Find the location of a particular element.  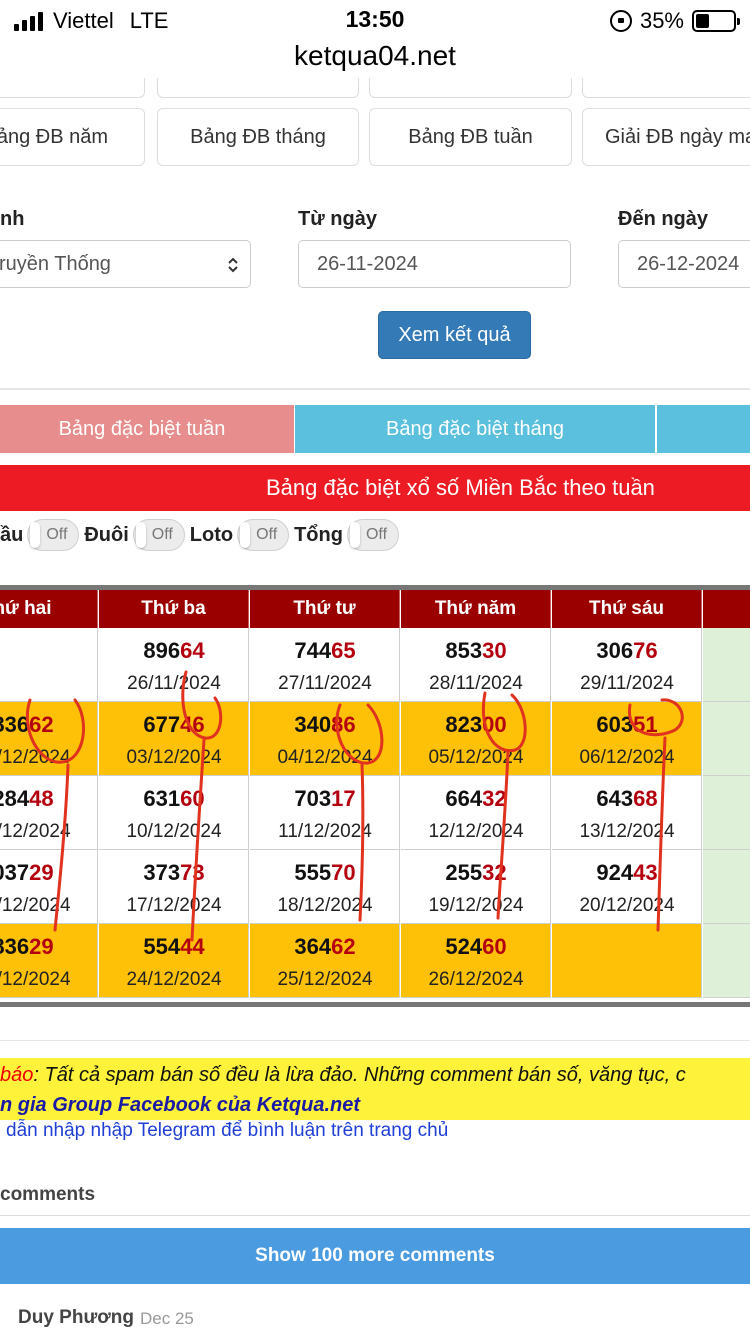

special-prize-number: 55570 is located at coordinates (325, 873).